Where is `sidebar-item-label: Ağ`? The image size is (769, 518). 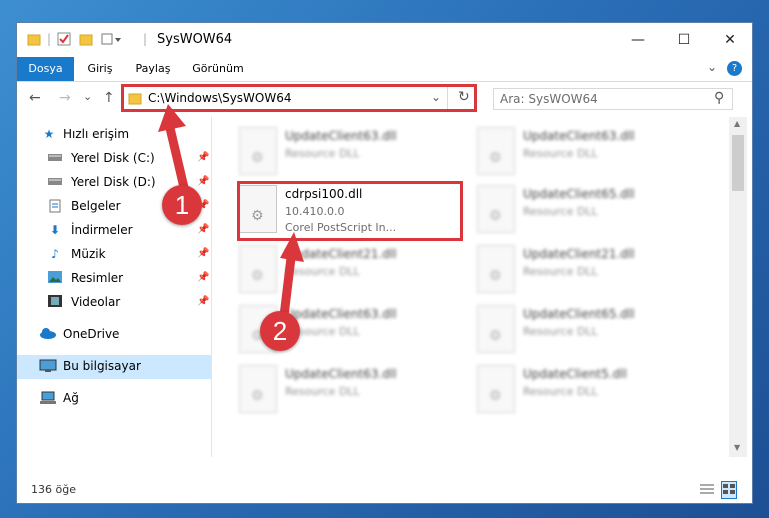 sidebar-item-label: Ağ is located at coordinates (71, 398).